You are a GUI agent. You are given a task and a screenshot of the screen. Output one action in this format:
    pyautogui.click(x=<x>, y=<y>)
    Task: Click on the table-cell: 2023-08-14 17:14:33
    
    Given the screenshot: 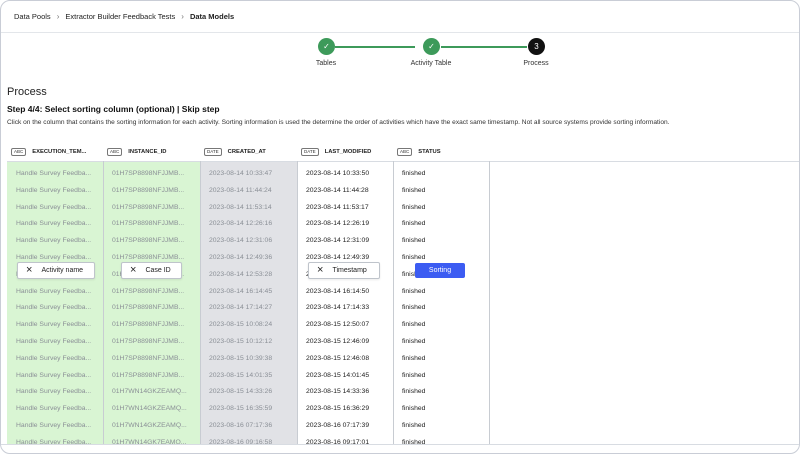 What is the action you would take?
    pyautogui.click(x=338, y=308)
    